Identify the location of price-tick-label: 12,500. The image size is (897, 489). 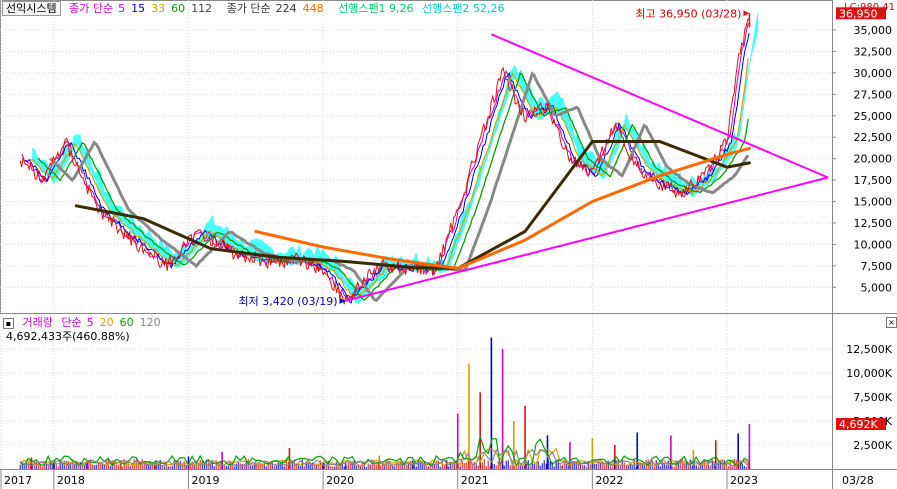
(873, 223).